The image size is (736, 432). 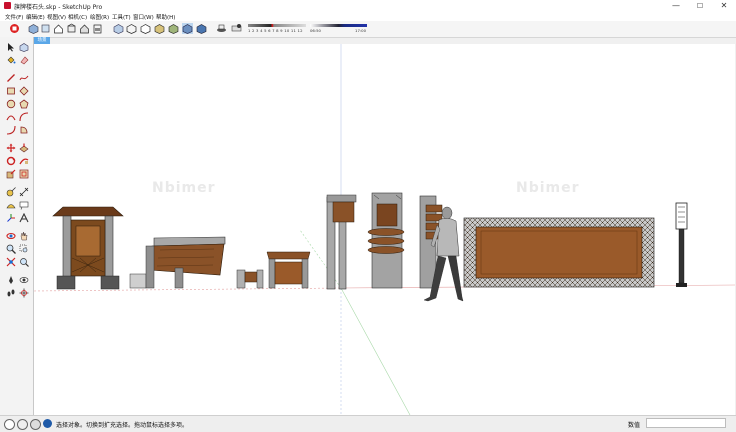 What do you see at coordinates (11, 130) in the screenshot?
I see `three-point-arc-icon` at bounding box center [11, 130].